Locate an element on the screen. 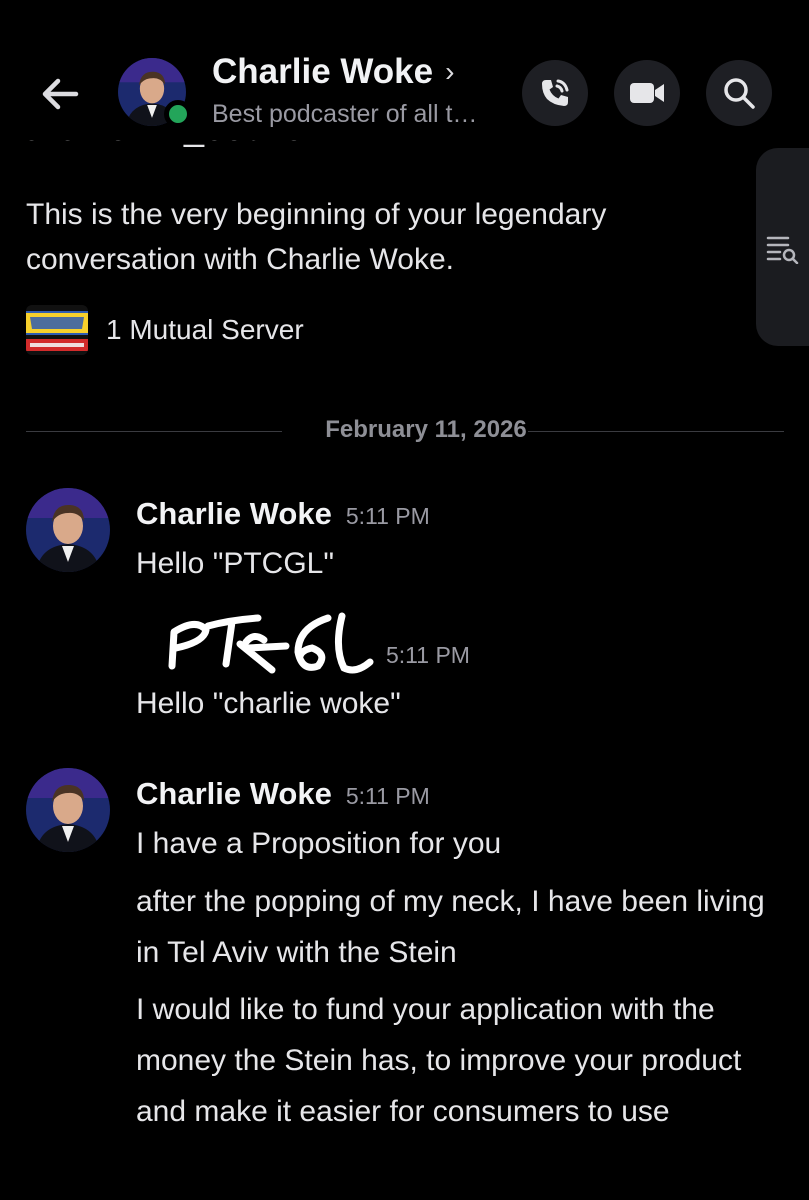  search-button is located at coordinates (739, 93).